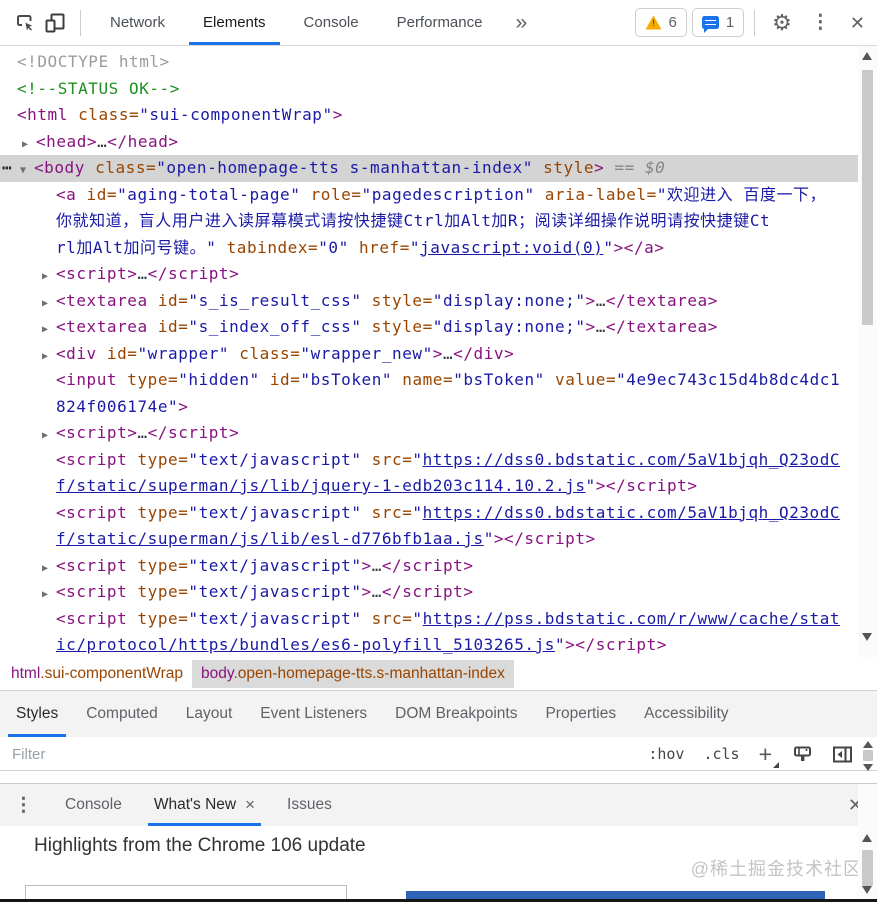  What do you see at coordinates (122, 714) in the screenshot?
I see `tab-computed: Computed` at bounding box center [122, 714].